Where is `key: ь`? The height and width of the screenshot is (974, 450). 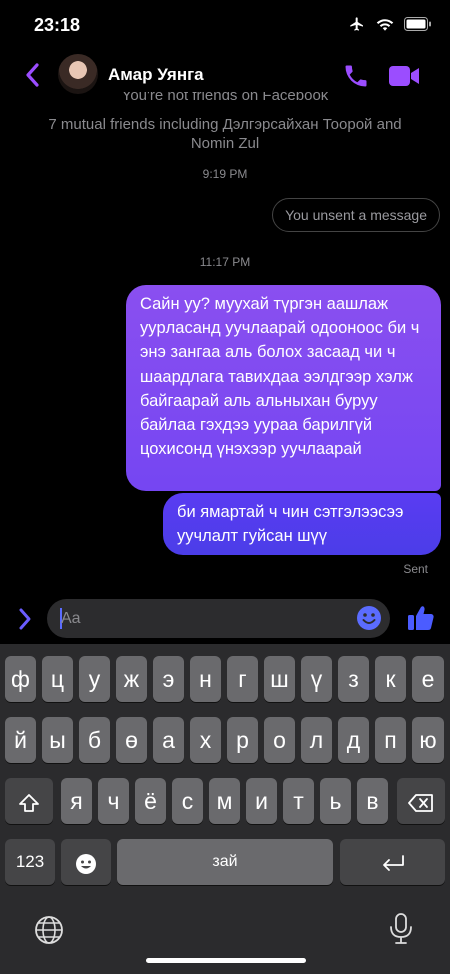
key: ь is located at coordinates (335, 801).